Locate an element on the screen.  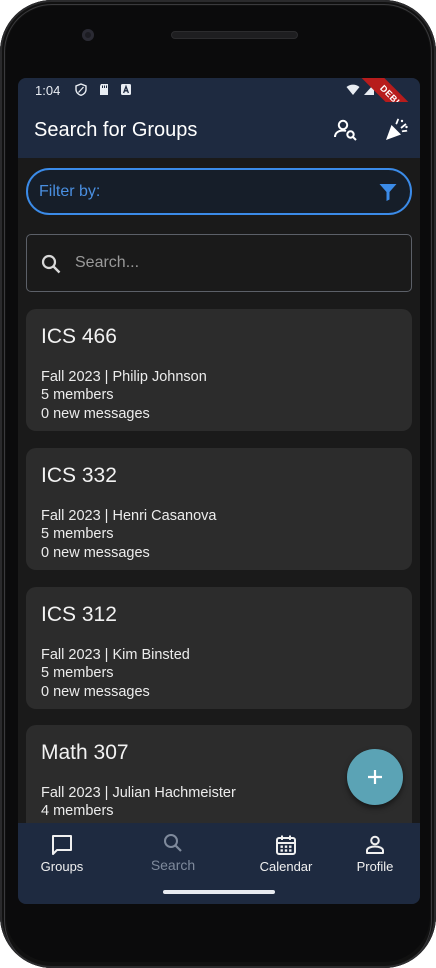
group-title: ICS 466 is located at coordinates (79, 336).